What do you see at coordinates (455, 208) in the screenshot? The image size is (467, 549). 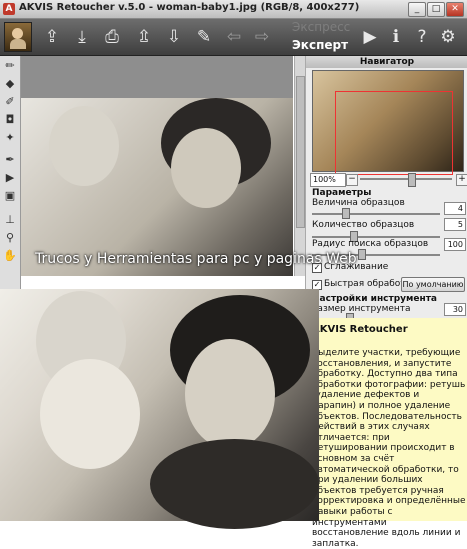 I see `sample-size-field: 4` at bounding box center [455, 208].